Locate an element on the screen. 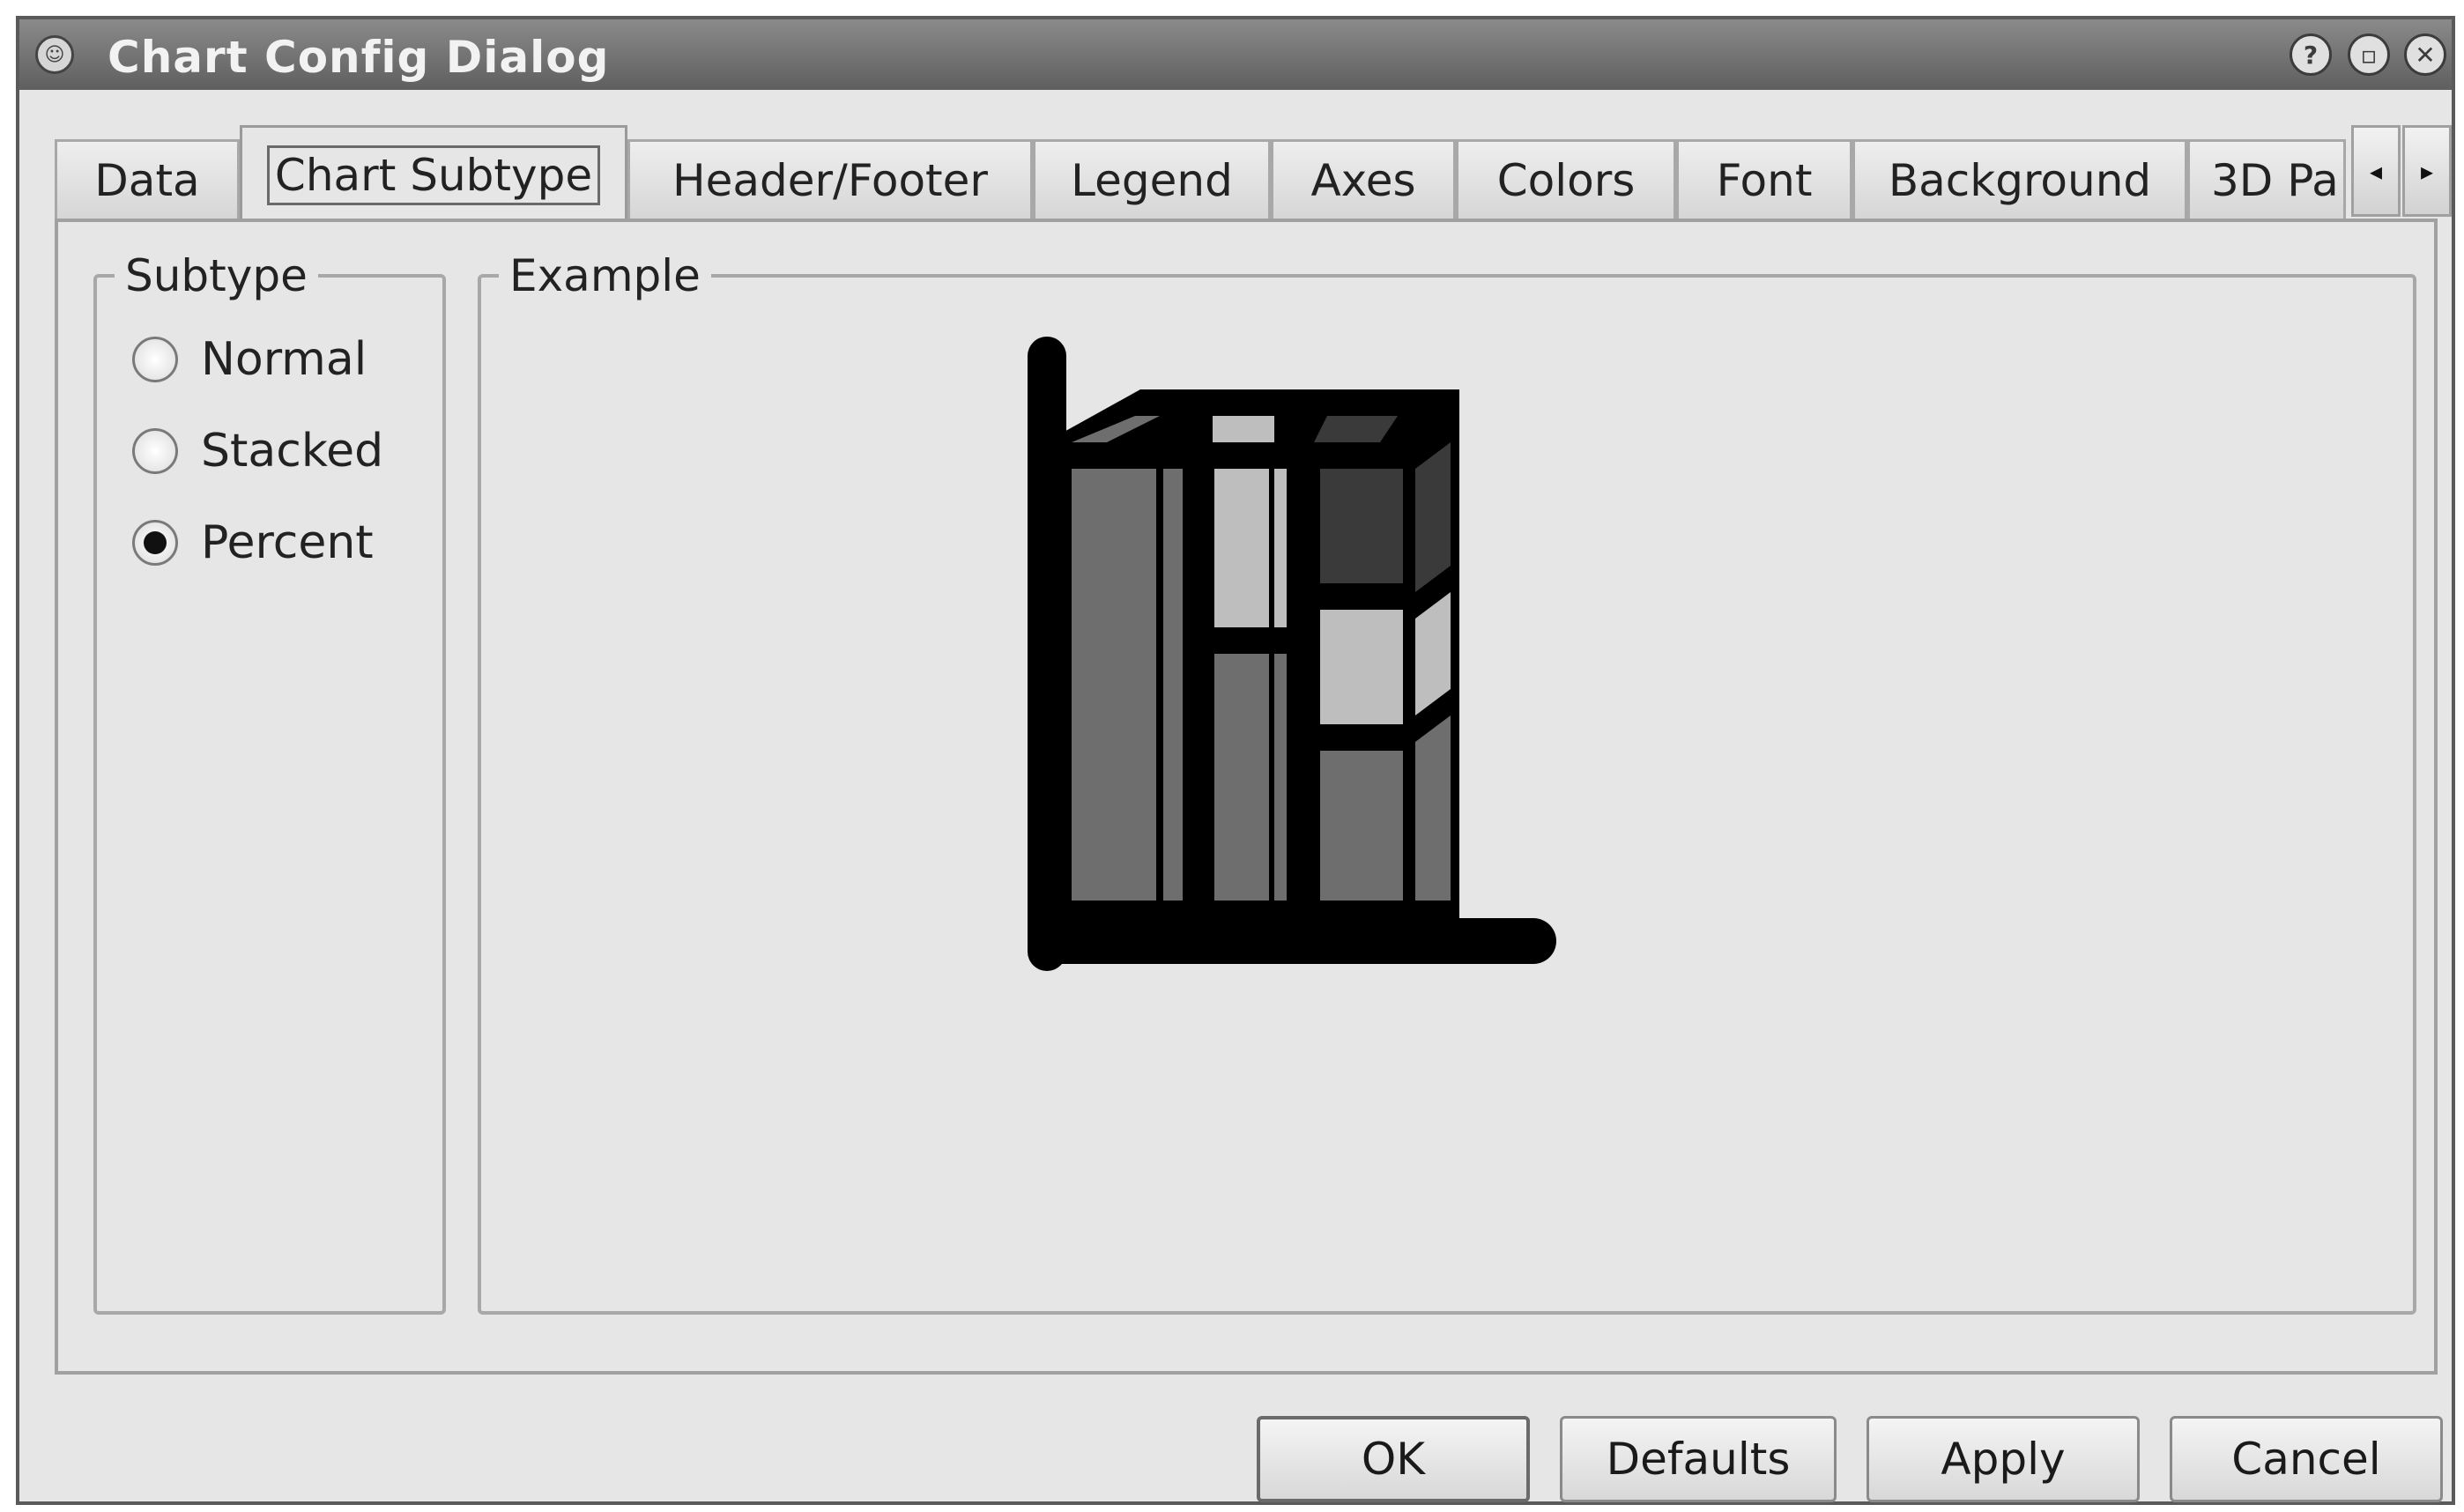 The image size is (2464, 1512). radio-label: Percent is located at coordinates (287, 542).